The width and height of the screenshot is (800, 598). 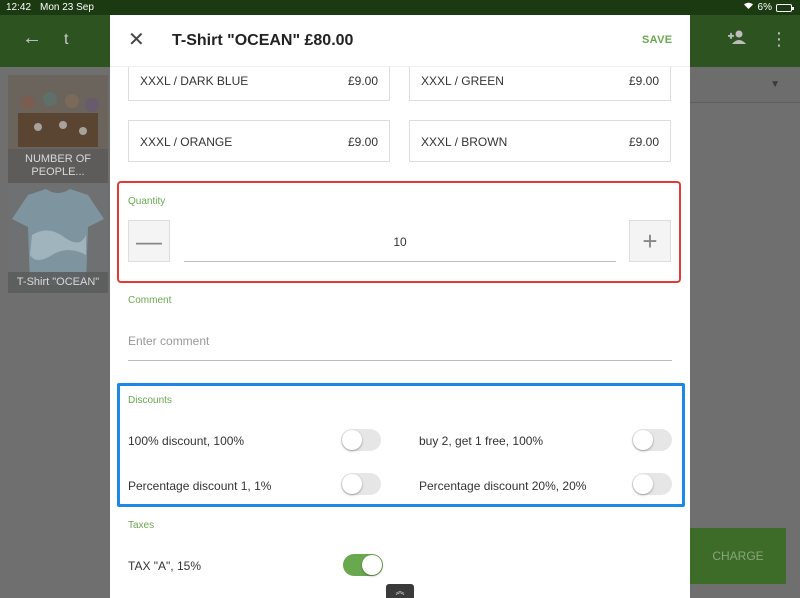 What do you see at coordinates (58, 282) in the screenshot?
I see `tile-label: T-Shirt "OCEAN"` at bounding box center [58, 282].